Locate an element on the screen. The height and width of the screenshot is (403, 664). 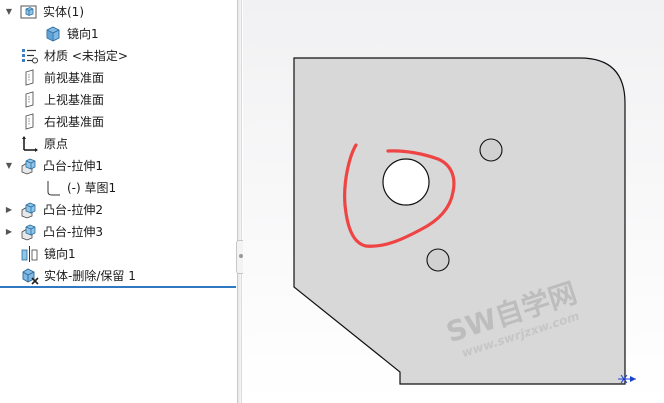
origin-icon is located at coordinates (30, 144).